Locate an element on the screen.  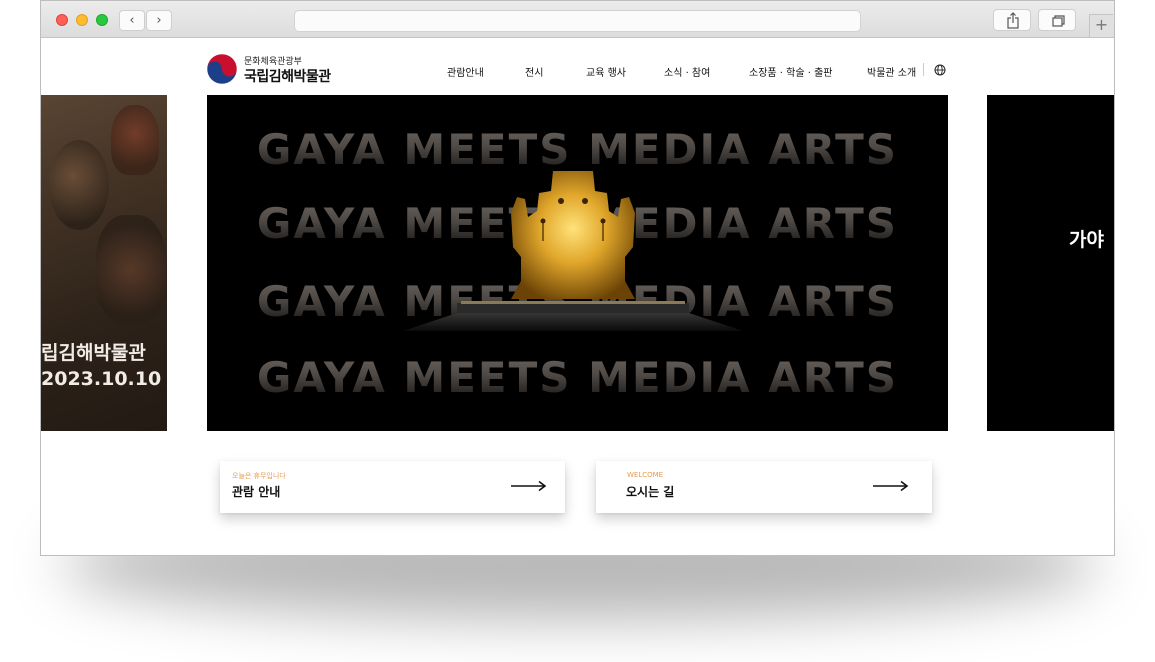
carousel-next-slide: 가야 is located at coordinates (1050, 263).